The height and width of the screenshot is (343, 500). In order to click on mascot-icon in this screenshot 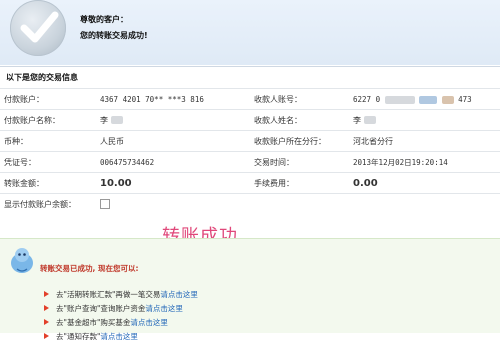, I will do `click(22, 262)`.